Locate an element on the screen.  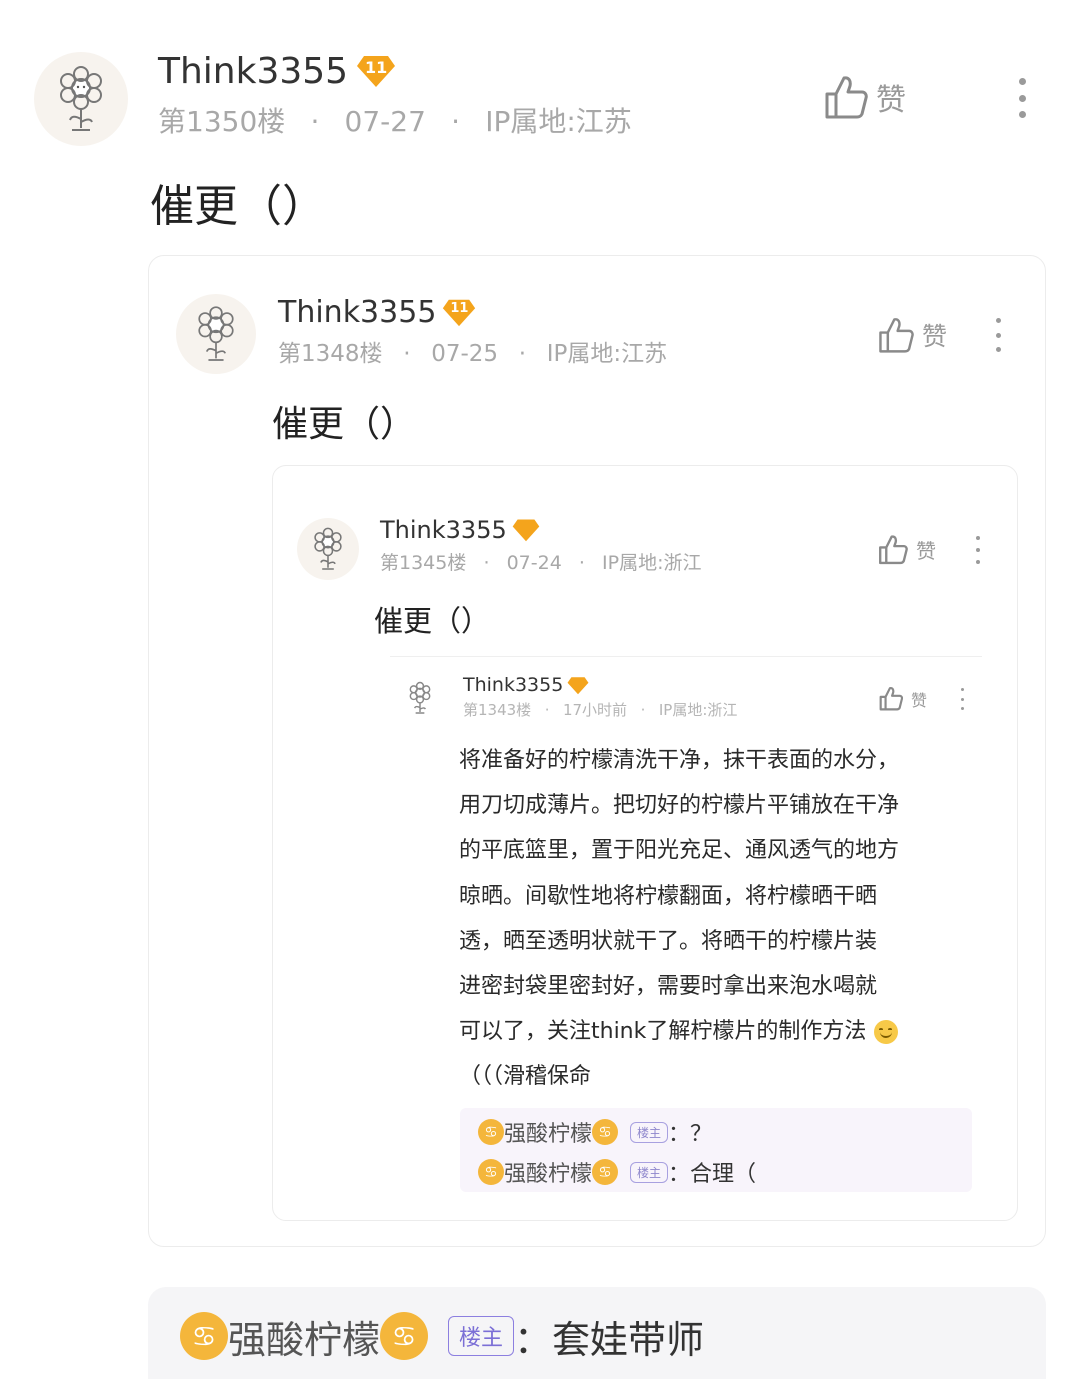
body-line-text: 可以了，关注think了解柠檬片的制作方法 is located at coordinates (663, 1032).